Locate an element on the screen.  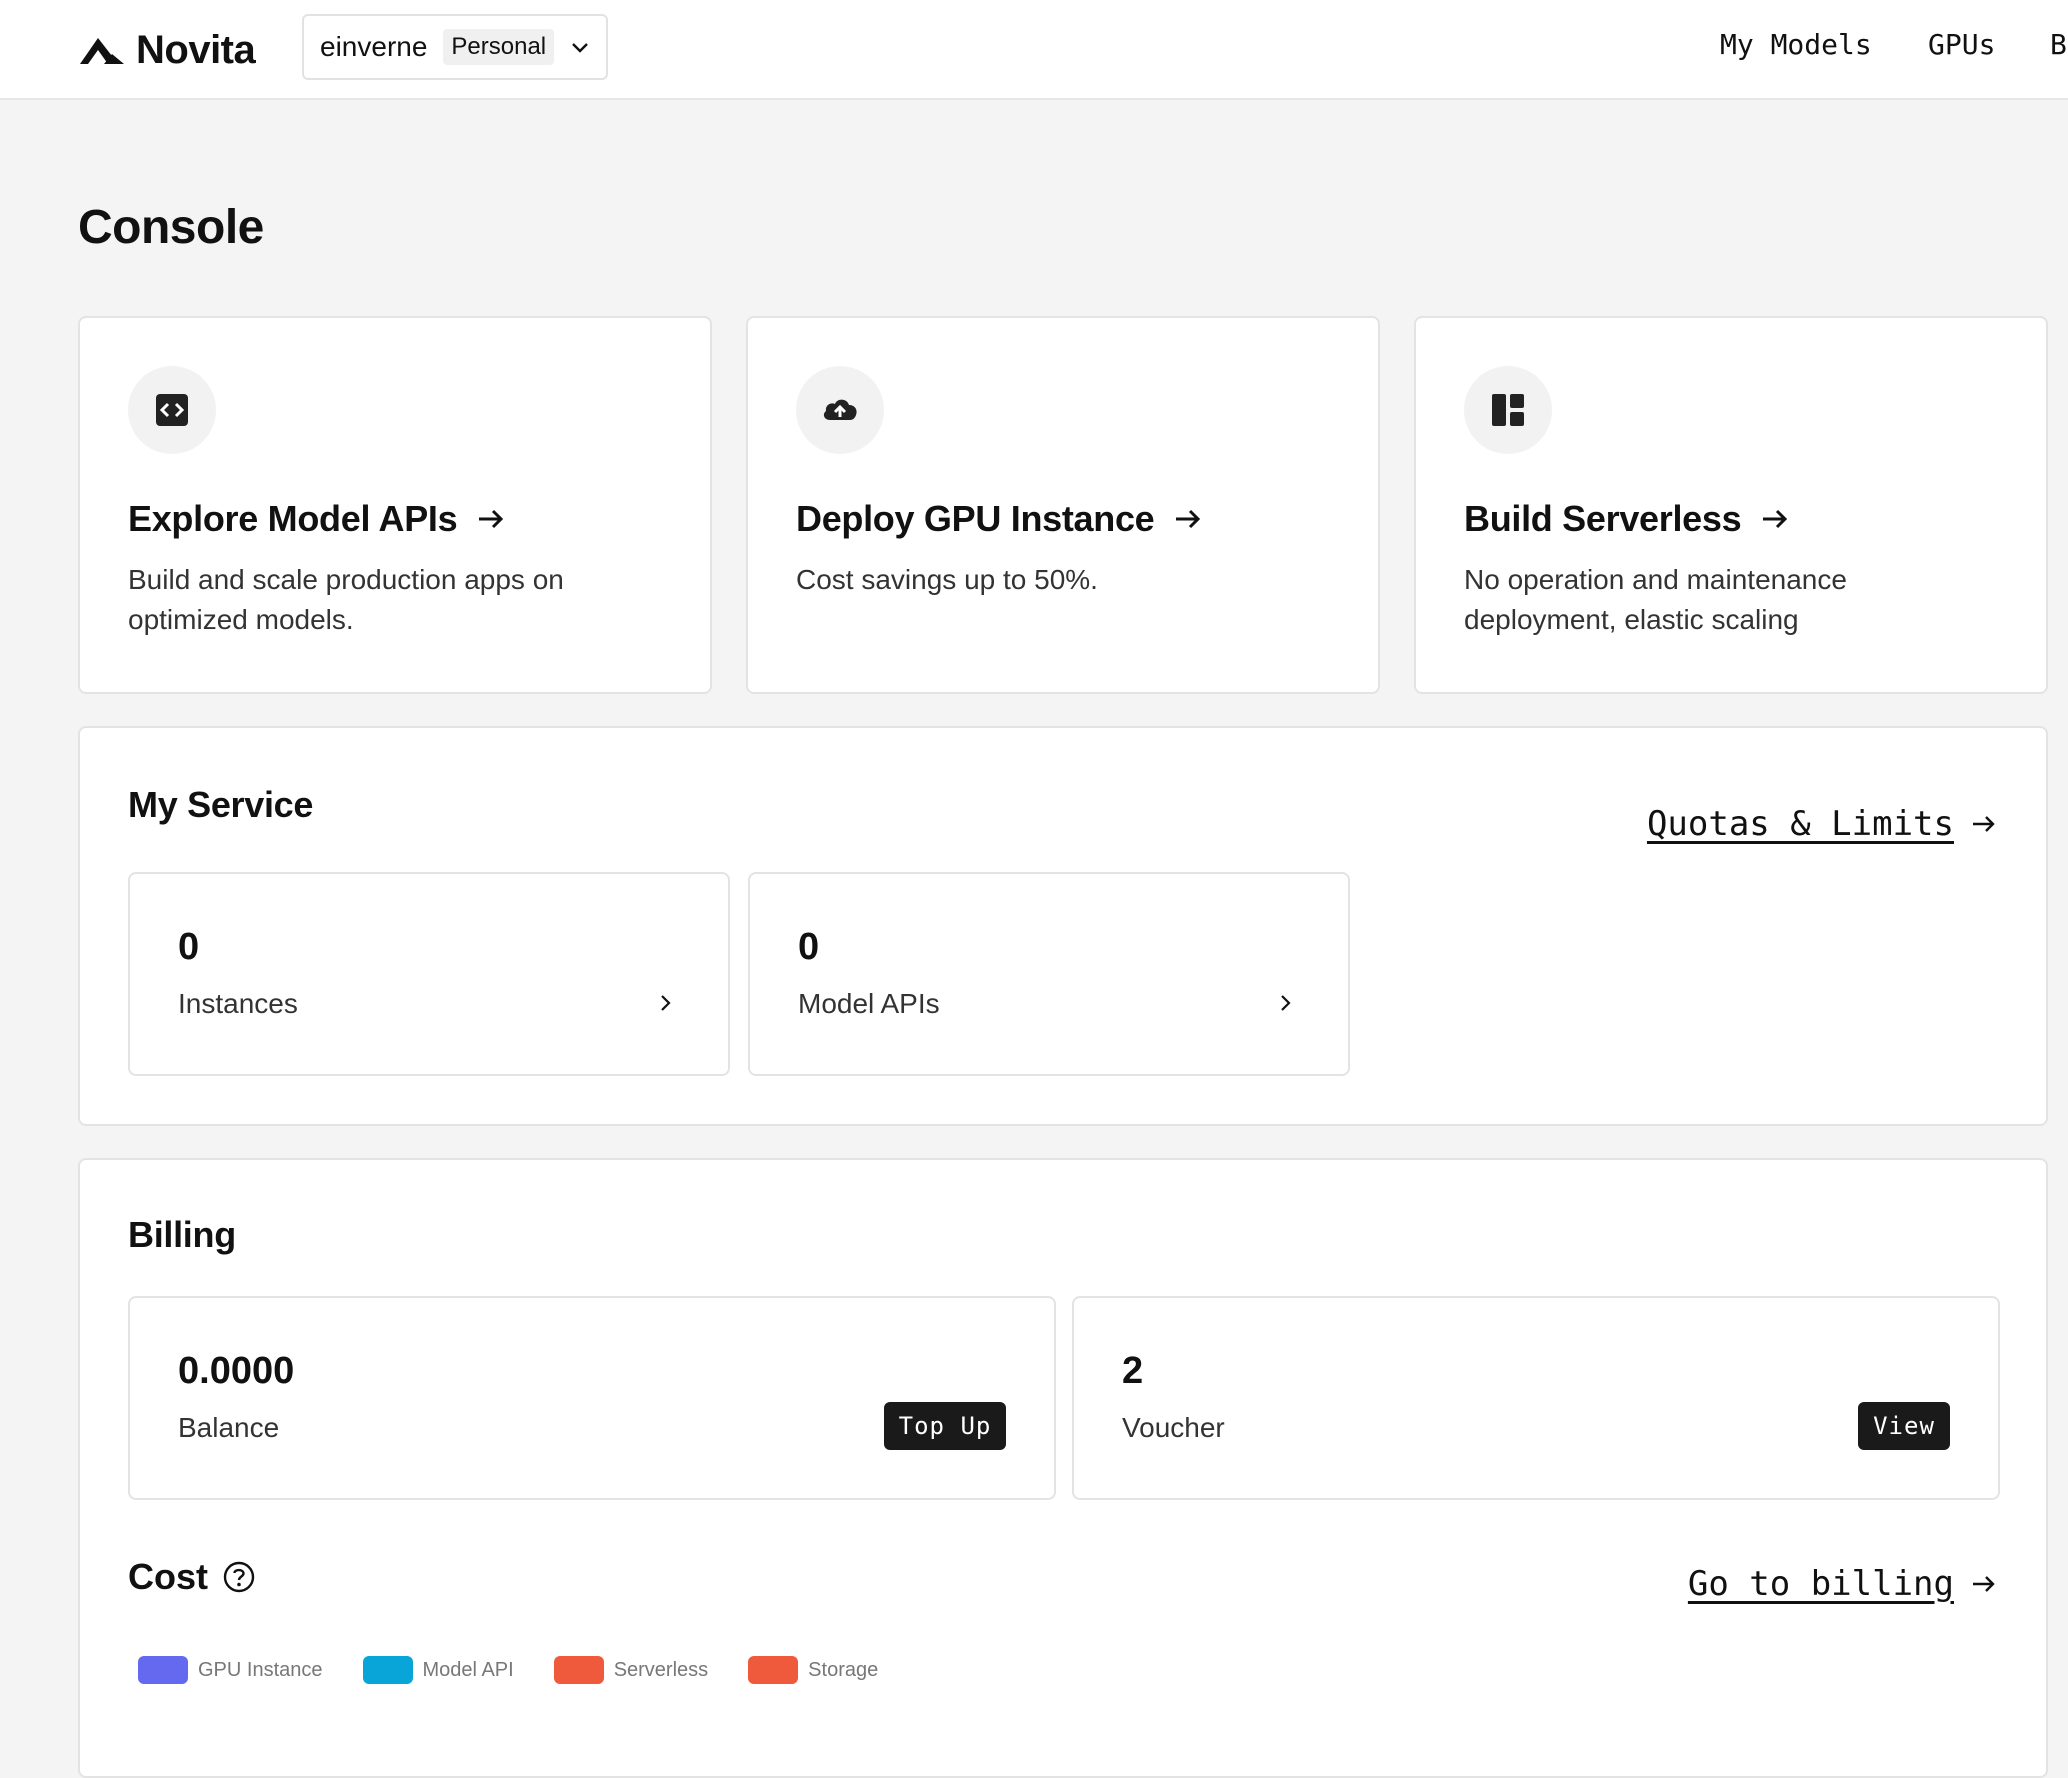
model-apis-stat-card: 0 Model APIs is located at coordinates (1049, 974).